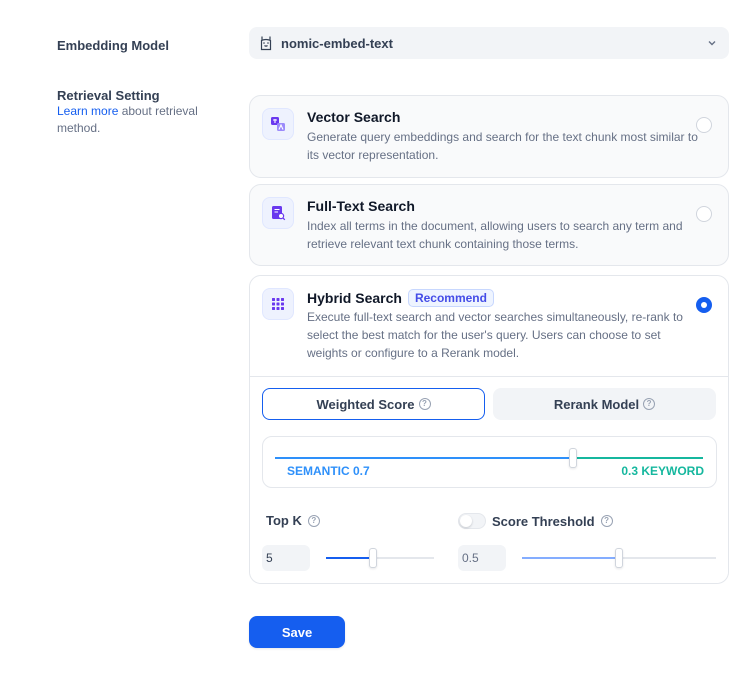 This screenshot has height=675, width=735. I want to click on tab-rerank-model: Rerank Model ?, so click(604, 404).